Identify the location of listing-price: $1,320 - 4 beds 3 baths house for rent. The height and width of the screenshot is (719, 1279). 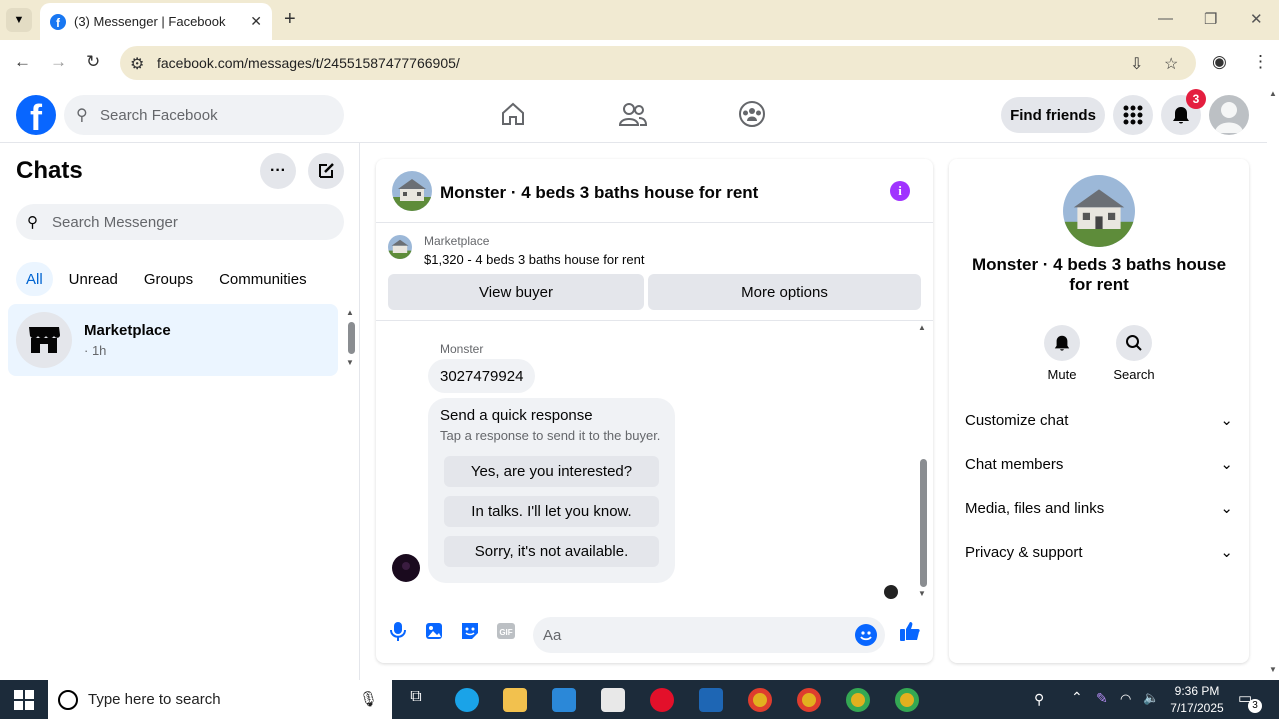
(534, 259).